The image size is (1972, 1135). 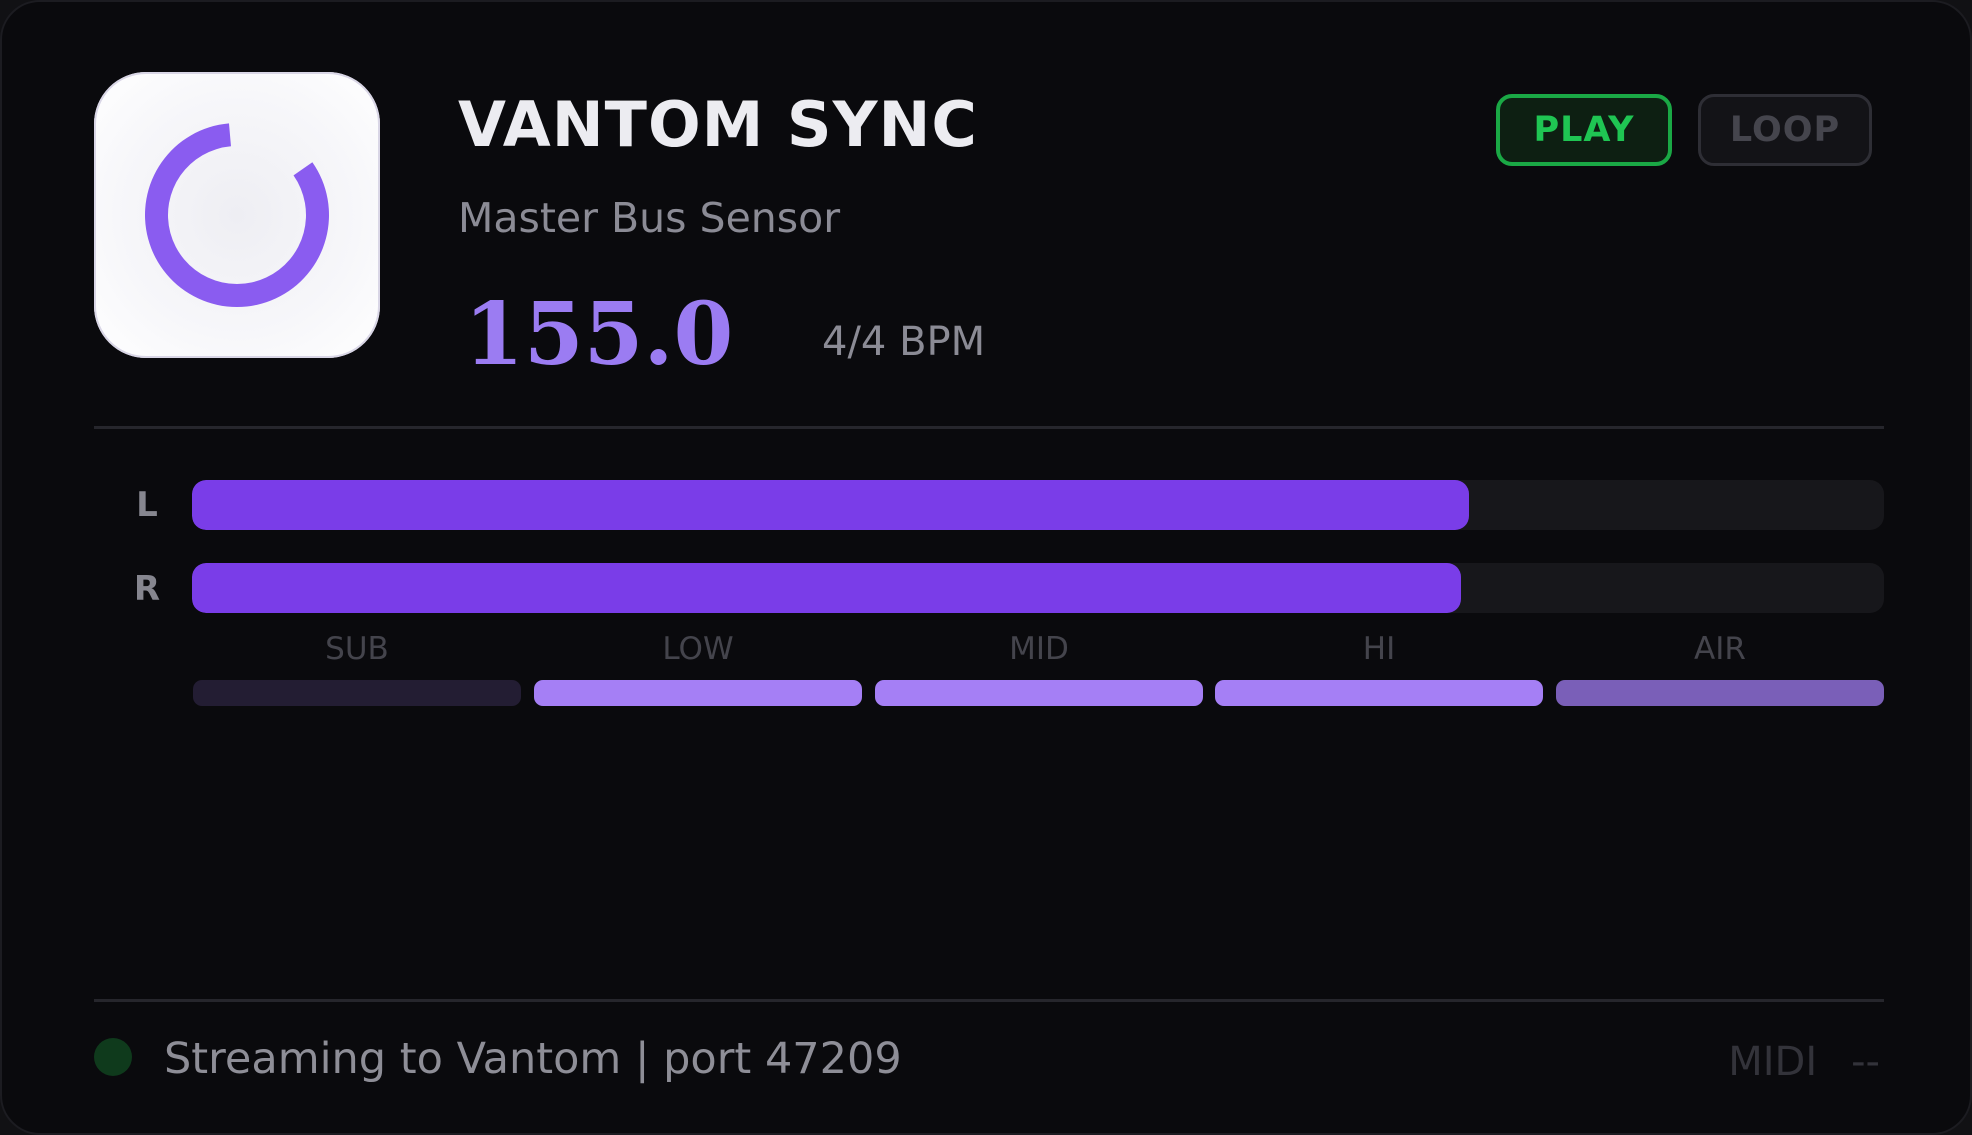 I want to click on logo-ring-shape, so click(x=237, y=215).